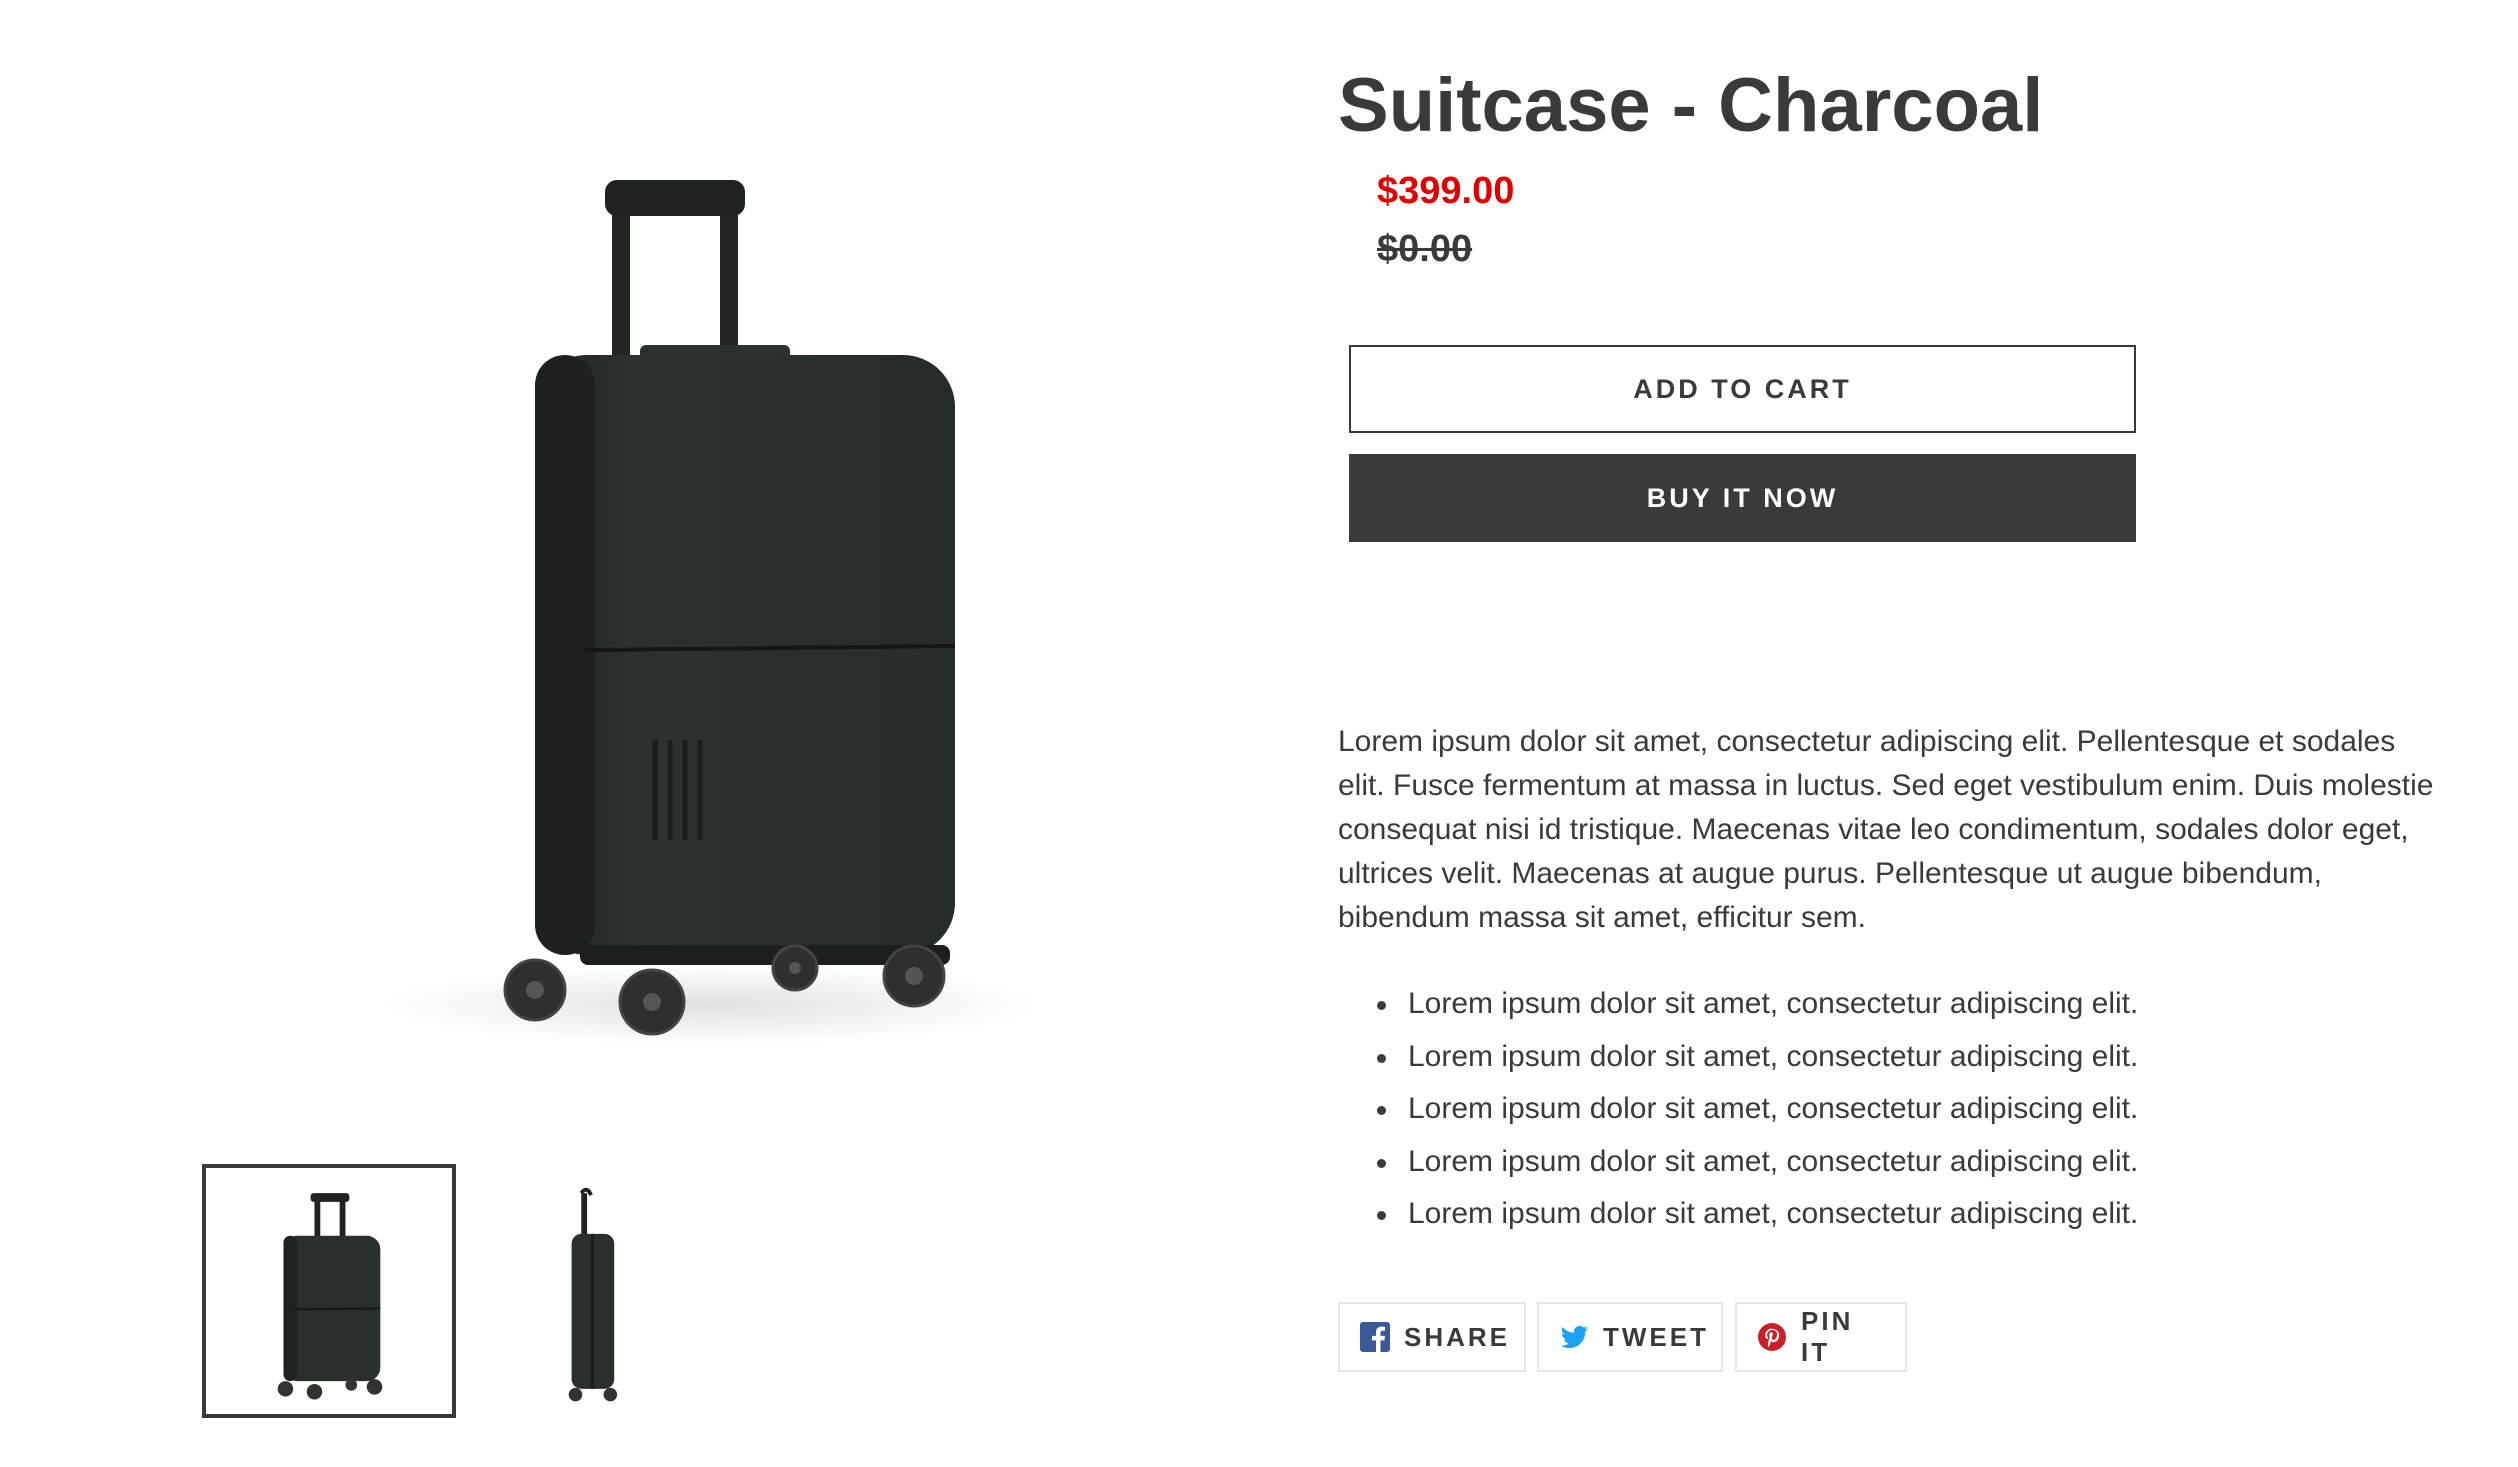 The width and height of the screenshot is (2518, 1467). Describe the element at coordinates (1425, 249) in the screenshot. I see `regular-price: $0.00` at that location.